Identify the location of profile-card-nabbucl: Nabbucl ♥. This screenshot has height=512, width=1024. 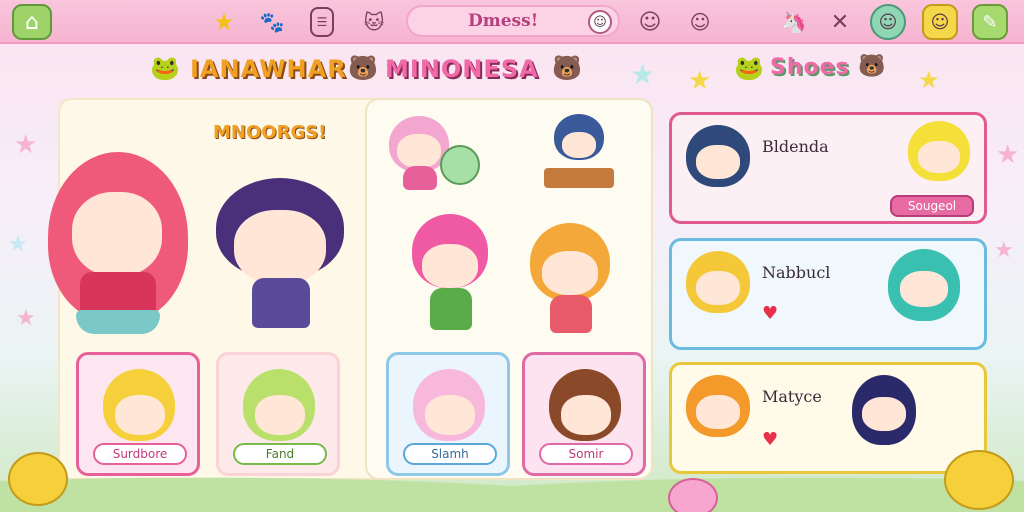
(828, 294).